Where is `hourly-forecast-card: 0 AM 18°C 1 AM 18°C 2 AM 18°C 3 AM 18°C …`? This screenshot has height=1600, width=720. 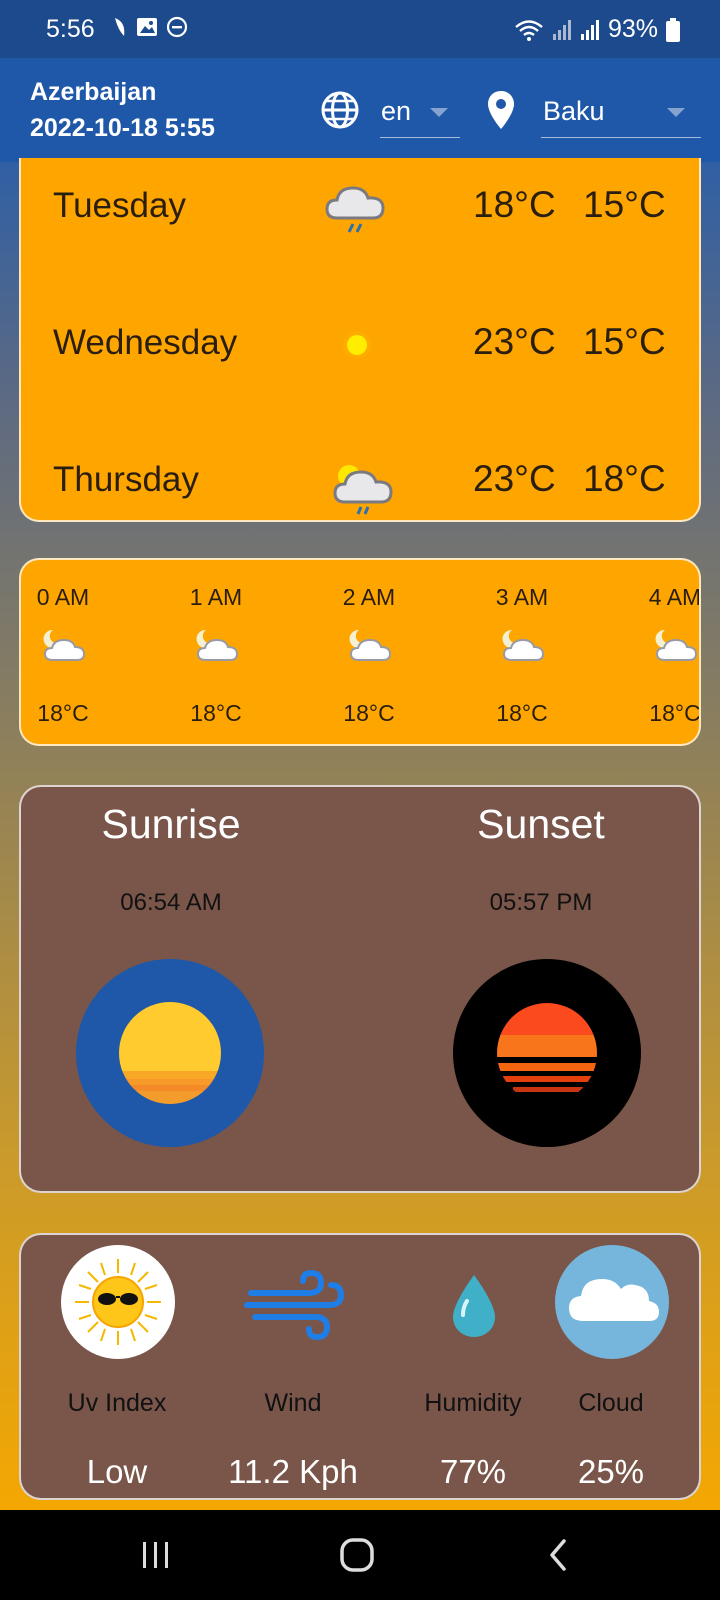
hourly-forecast-card: 0 AM 18°C 1 AM 18°C 2 AM 18°C 3 AM 18°C … is located at coordinates (360, 652).